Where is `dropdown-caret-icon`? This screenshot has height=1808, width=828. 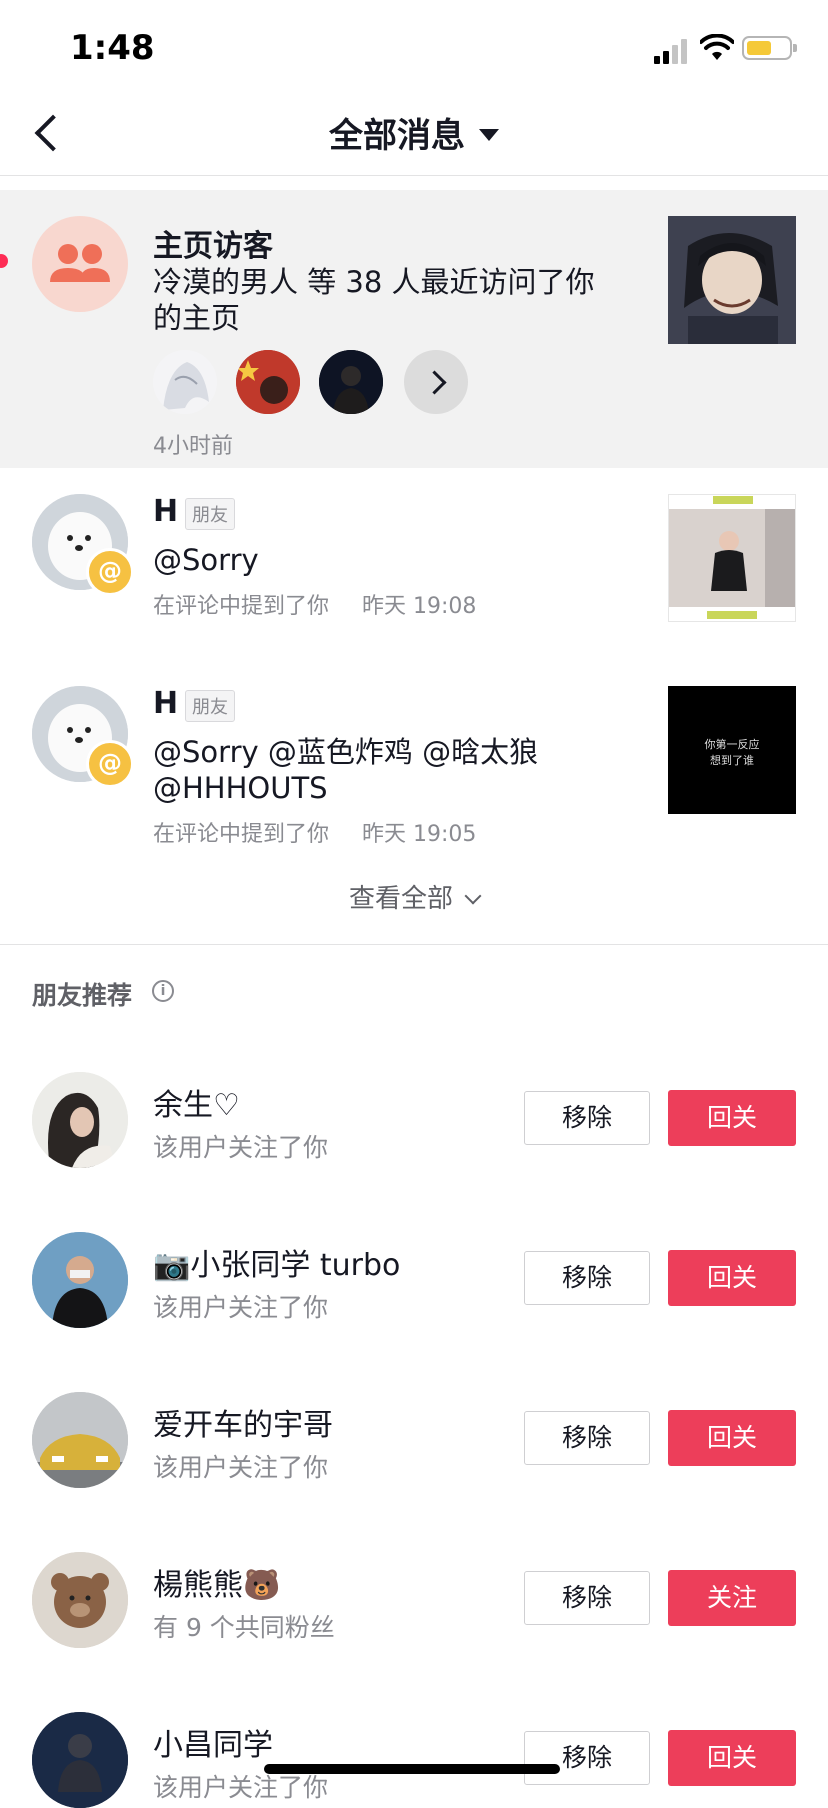
dropdown-caret-icon is located at coordinates (489, 134).